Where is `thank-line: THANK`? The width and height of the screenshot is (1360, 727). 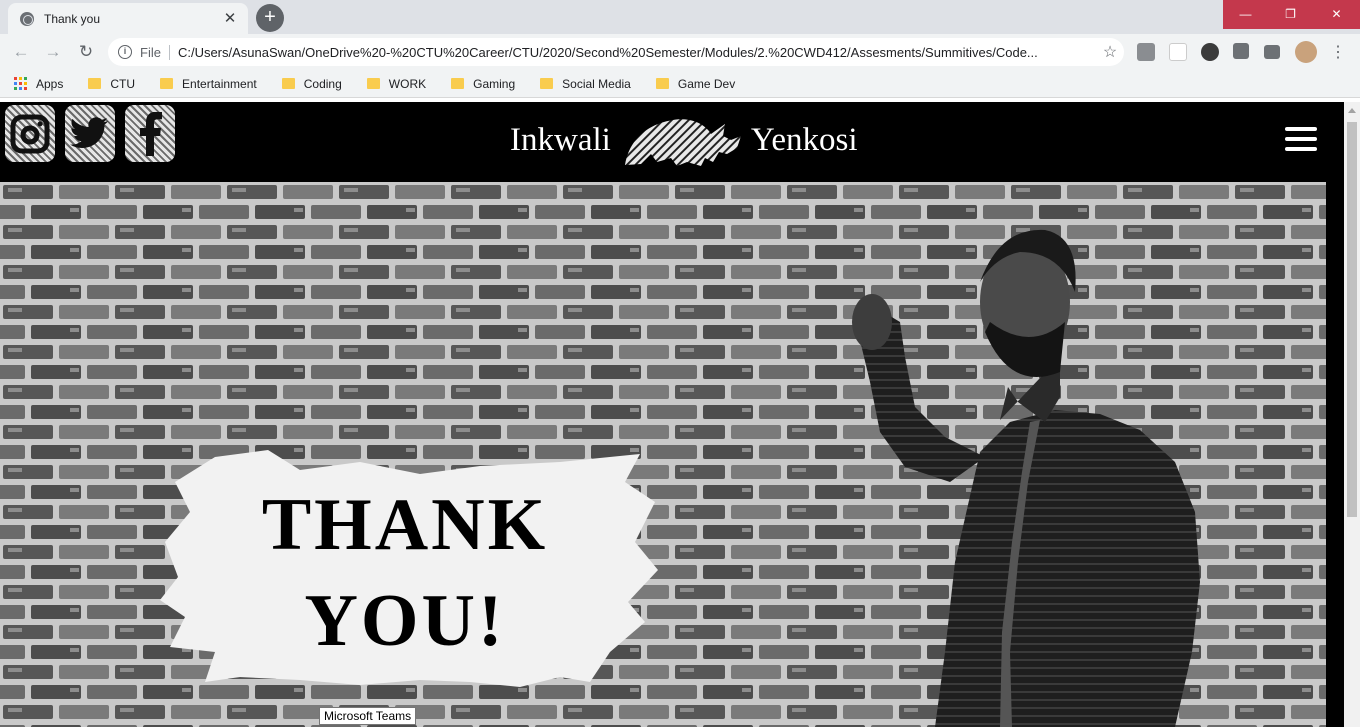
thank-line: THANK is located at coordinates (405, 525).